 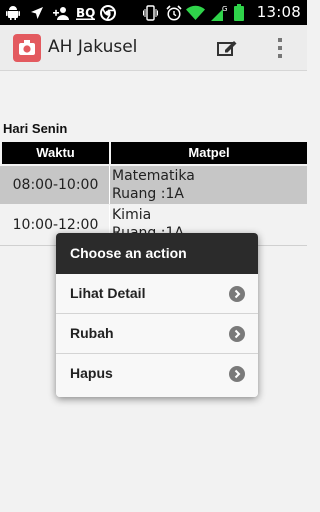 I want to click on column-header-waktu: Waktu, so click(x=55, y=153).